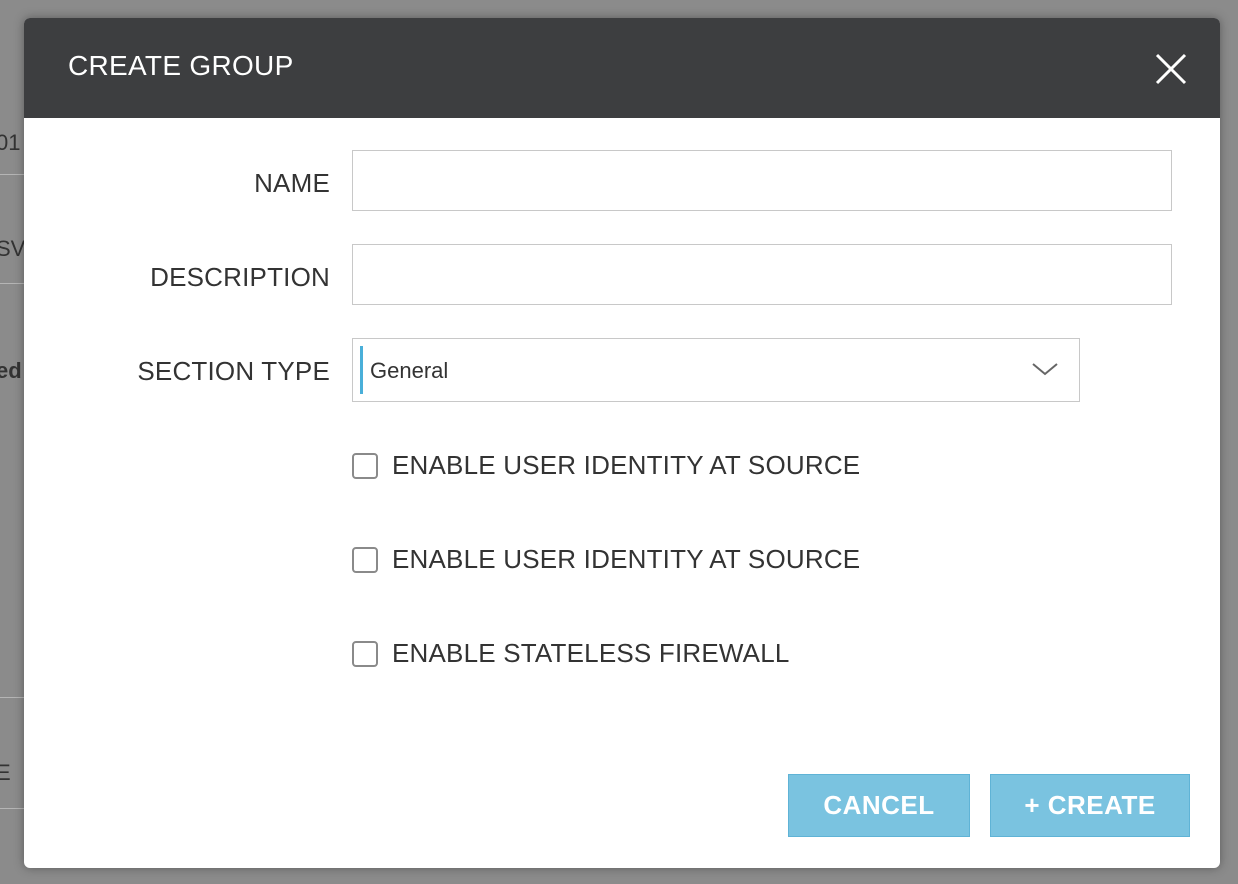 This screenshot has height=884, width=1238. What do you see at coordinates (240, 277) in the screenshot?
I see `description-label: DESCRIPTION` at bounding box center [240, 277].